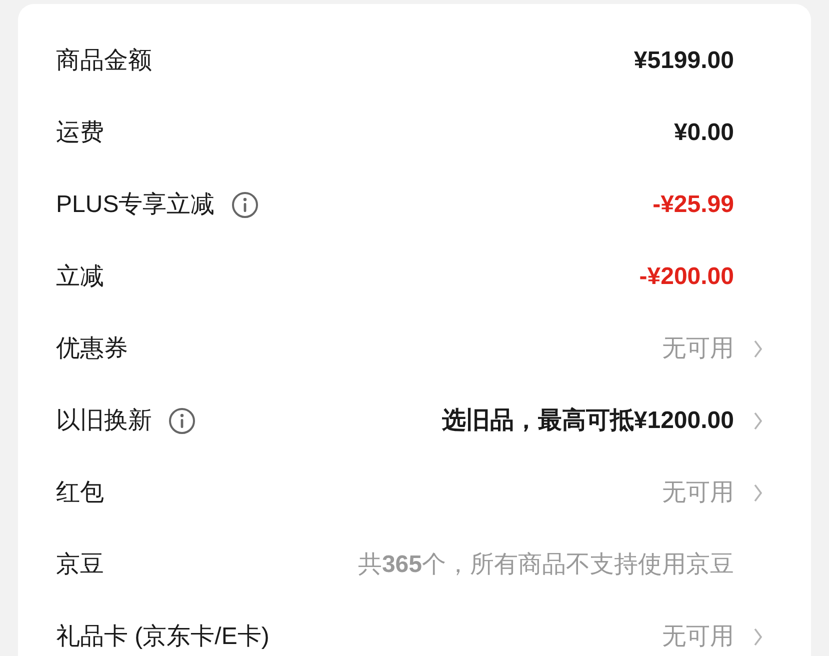 The image size is (829, 656). I want to click on row-value: ¥5199.00, so click(684, 61).